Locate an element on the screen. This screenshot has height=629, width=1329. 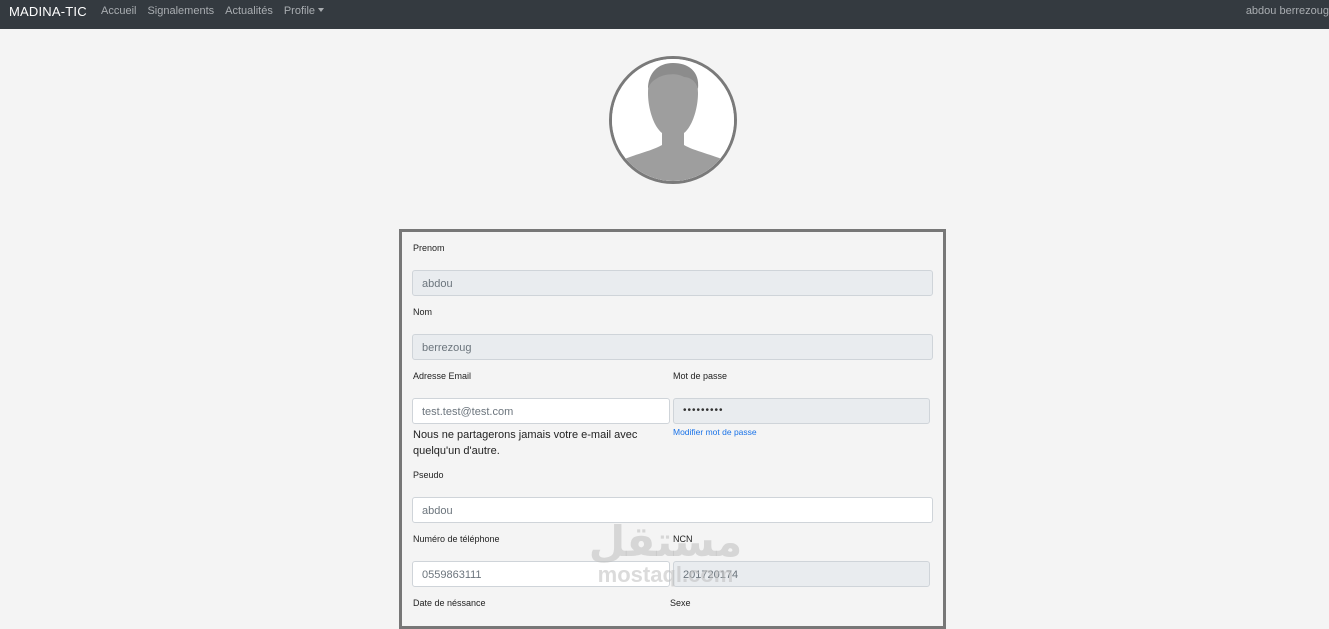
ncn-label: NCN is located at coordinates (683, 539).